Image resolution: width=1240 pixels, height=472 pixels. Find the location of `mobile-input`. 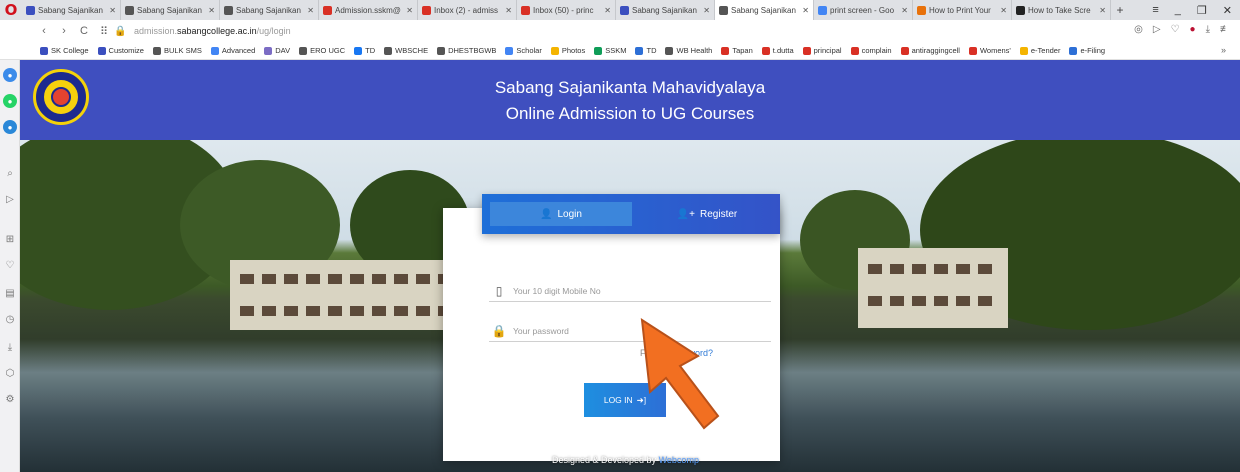

mobile-input is located at coordinates (633, 290).